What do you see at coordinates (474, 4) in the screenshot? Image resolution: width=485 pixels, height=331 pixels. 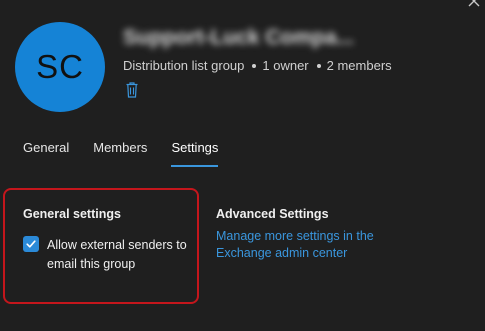 I see `close-icon` at bounding box center [474, 4].